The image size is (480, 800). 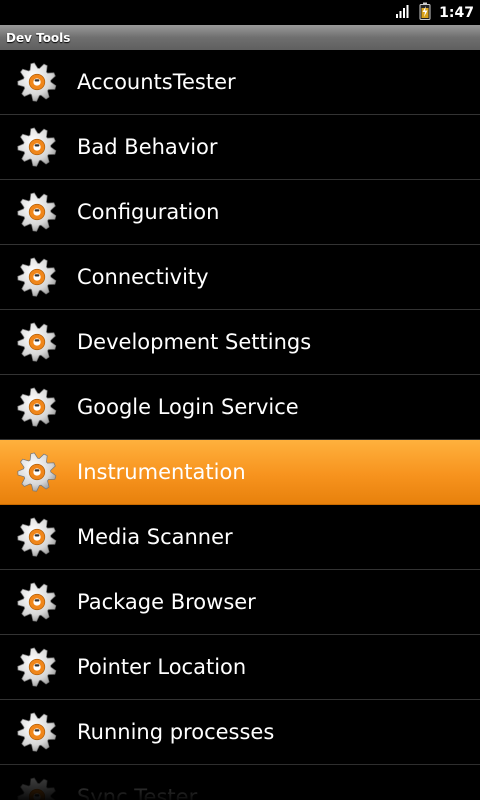 What do you see at coordinates (161, 472) in the screenshot?
I see `list-item-label: Instrumentation` at bounding box center [161, 472].